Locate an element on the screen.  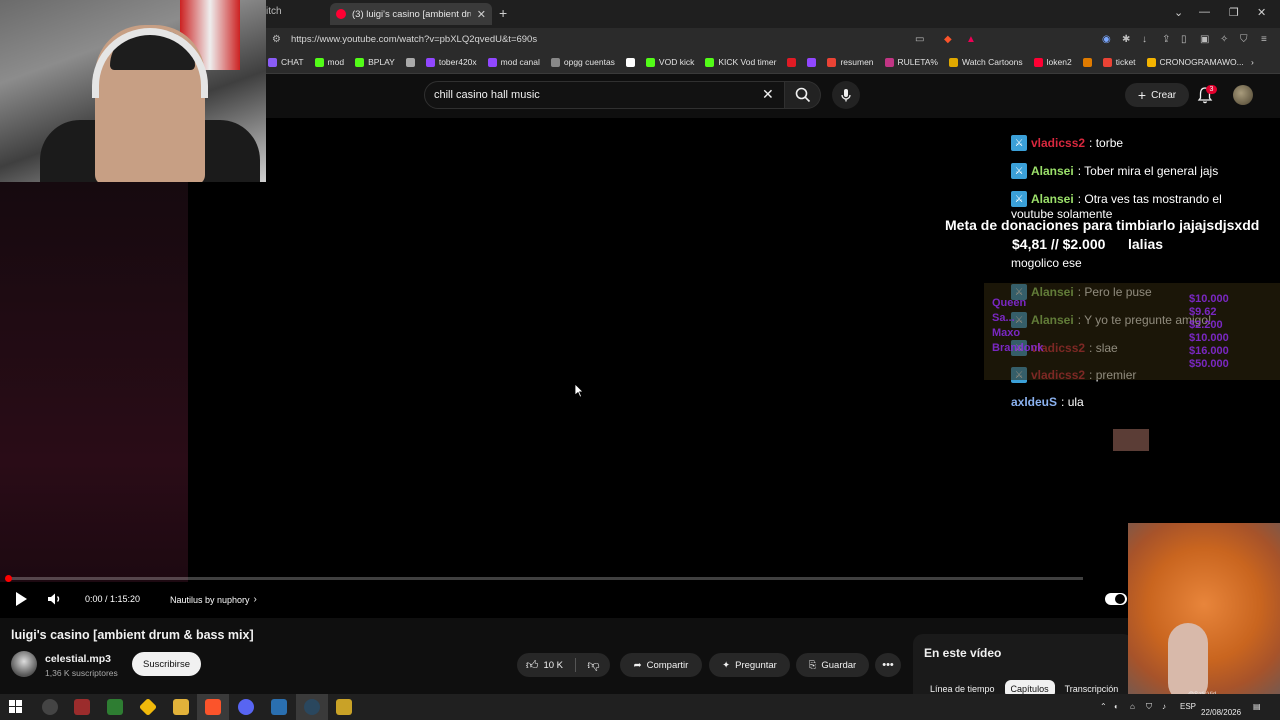
taskbar-chrome-icon is located at coordinates (50, 707).